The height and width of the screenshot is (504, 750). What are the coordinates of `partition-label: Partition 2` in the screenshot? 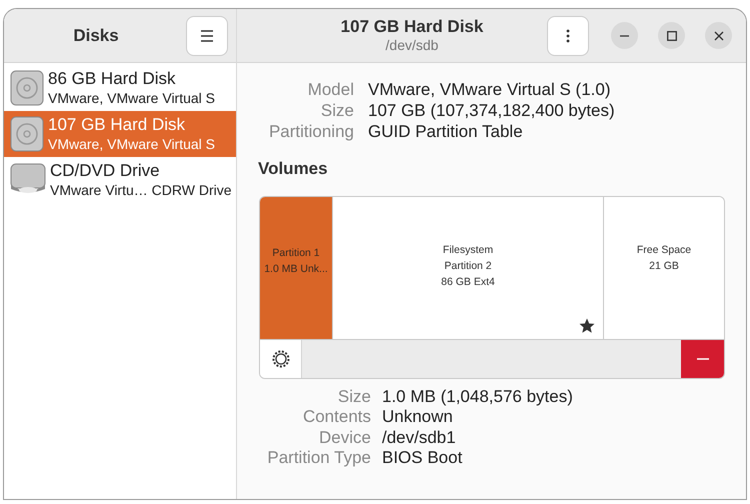 It's located at (468, 266).